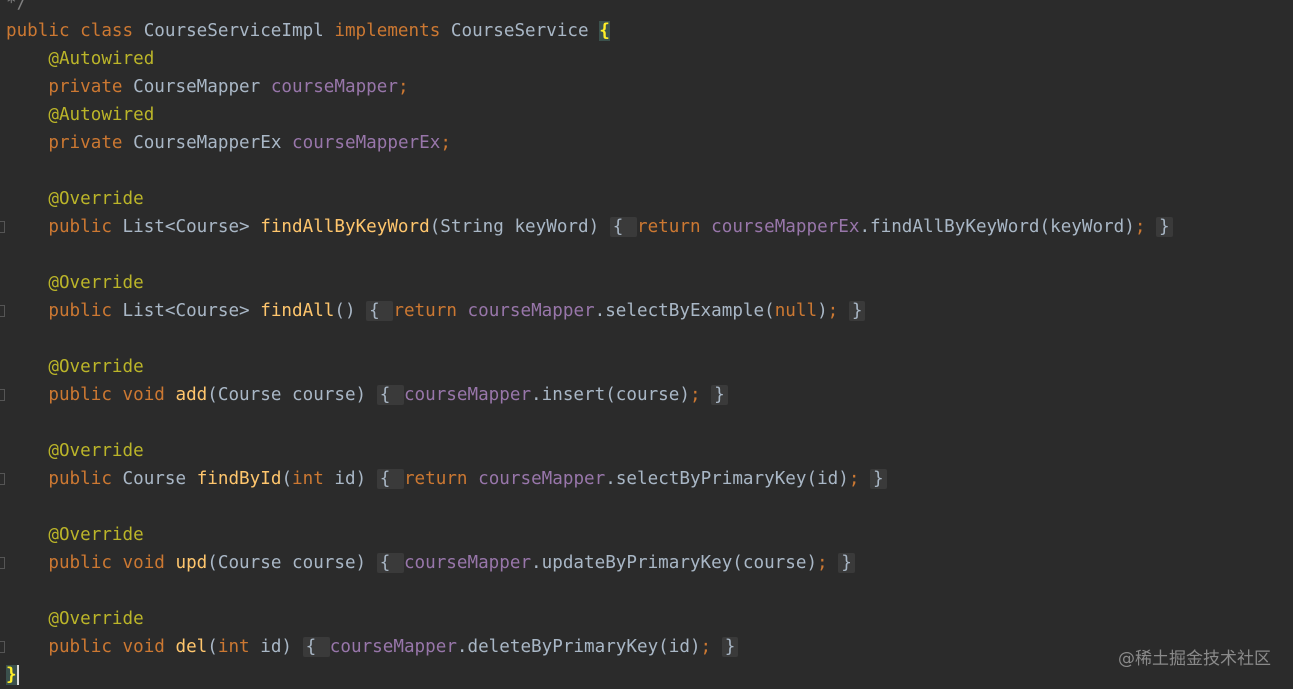 Image resolution: width=1293 pixels, height=689 pixels. Describe the element at coordinates (727, 479) in the screenshot. I see `code-token: .selectByPrimaryKey(id)` at that location.